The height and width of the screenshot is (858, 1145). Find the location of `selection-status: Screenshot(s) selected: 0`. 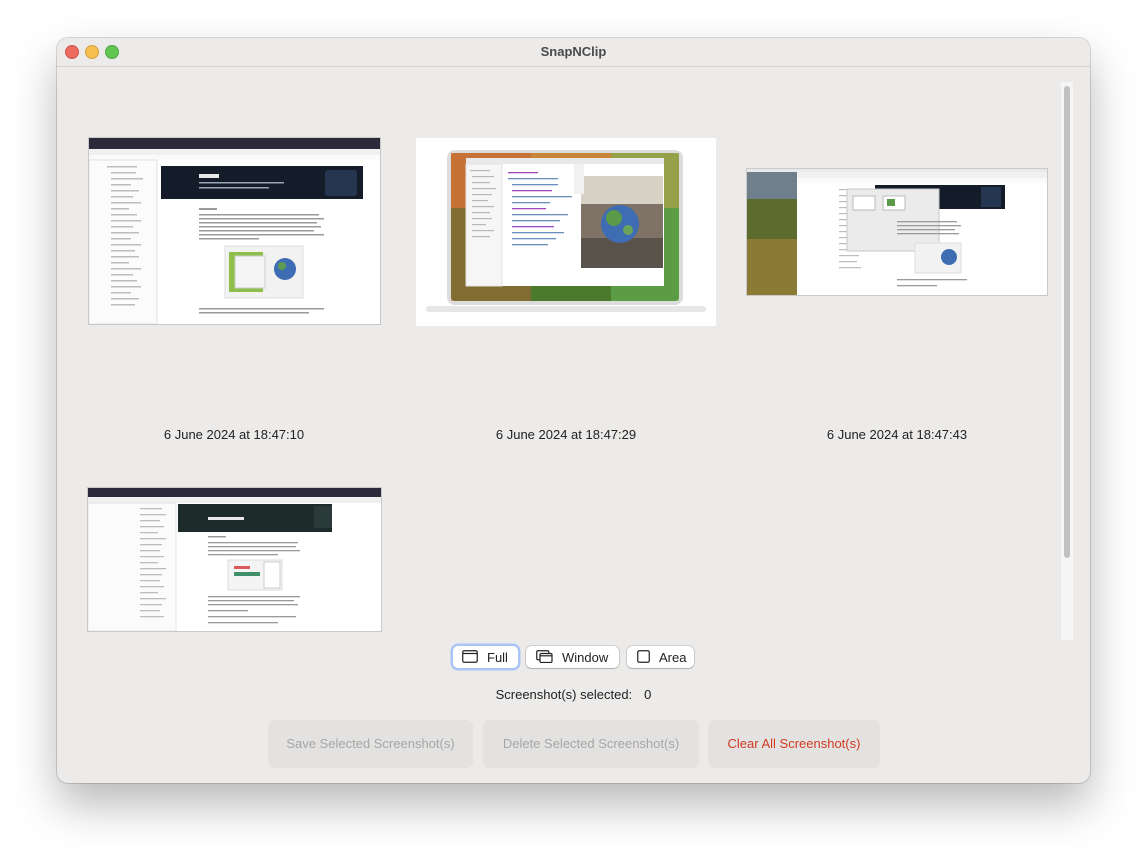

selection-status: Screenshot(s) selected: 0 is located at coordinates (573, 694).